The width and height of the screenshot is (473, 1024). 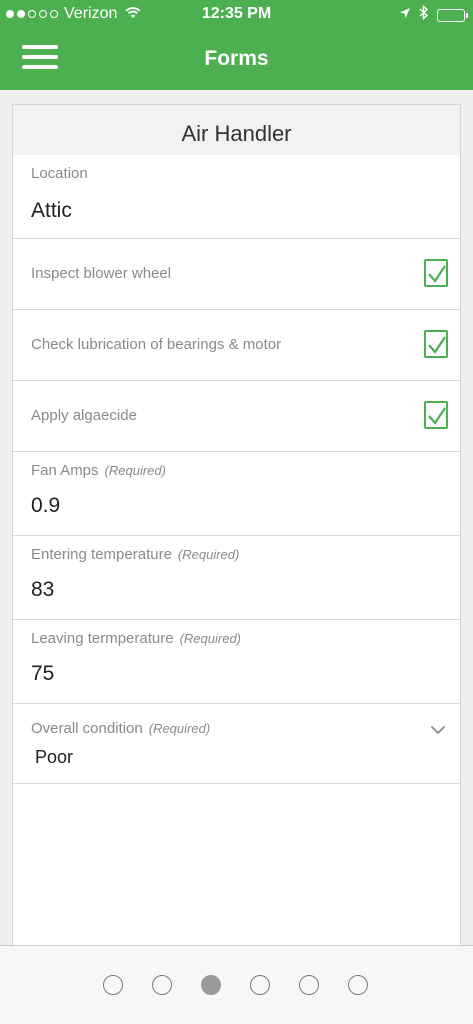 What do you see at coordinates (236, 662) in the screenshot?
I see `leaving-temp-field: Leaving termperature (Required) 75` at bounding box center [236, 662].